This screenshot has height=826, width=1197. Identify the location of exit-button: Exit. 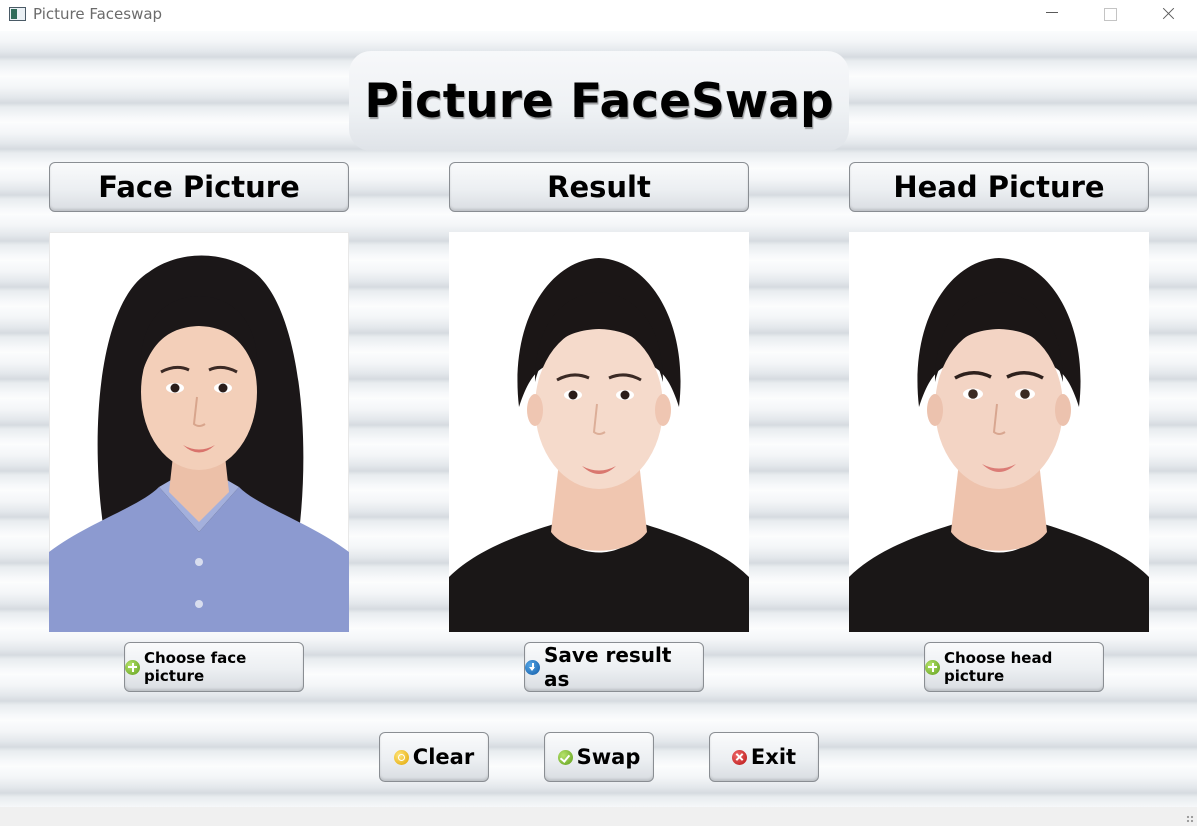
(764, 757).